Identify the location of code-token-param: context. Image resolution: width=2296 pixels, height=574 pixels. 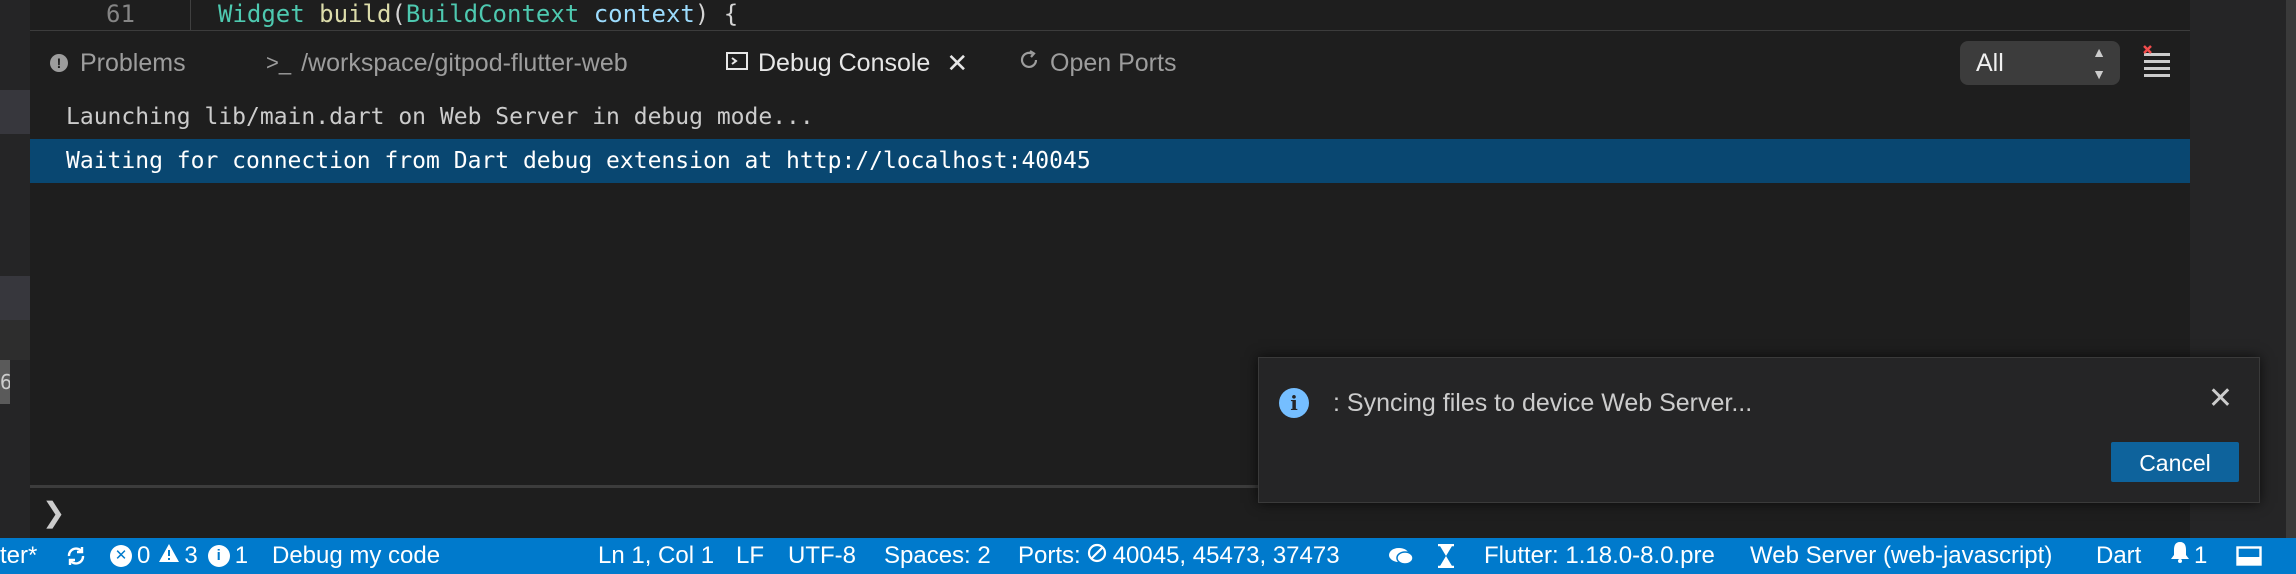
(644, 14).